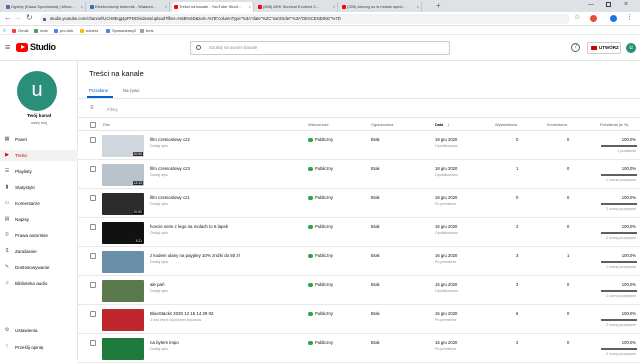 This screenshot has height=363, width=640. Describe the element at coordinates (448, 124) in the screenshot. I see `sort-down-icon: ↓` at that location.